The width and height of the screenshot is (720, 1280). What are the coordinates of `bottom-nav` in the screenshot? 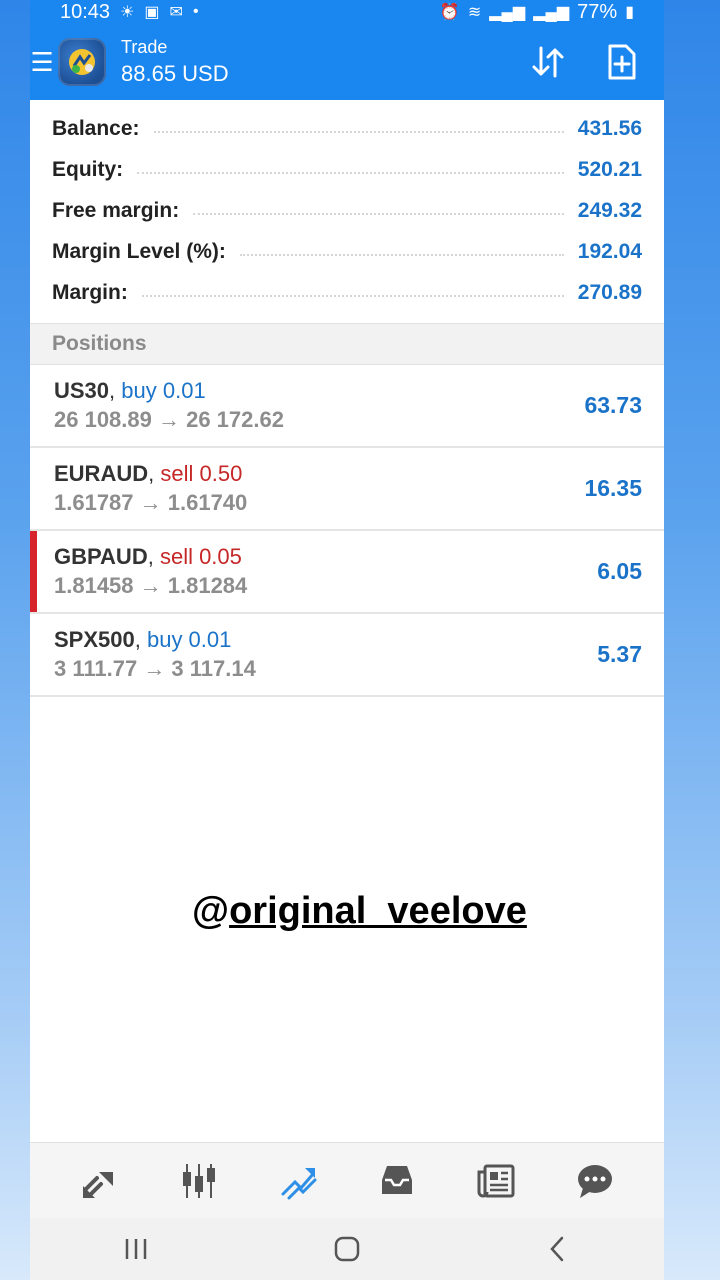 It's located at (347, 1180).